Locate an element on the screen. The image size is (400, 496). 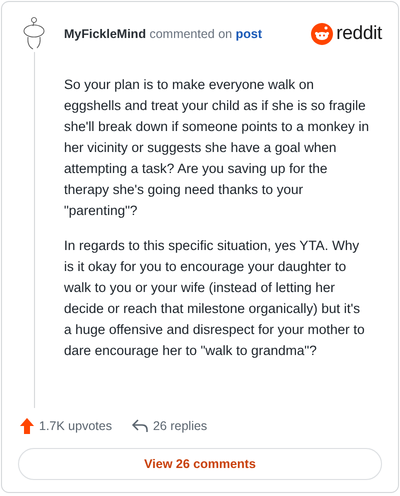
comment-byline: MyFickleMind commented on post is located at coordinates (163, 34).